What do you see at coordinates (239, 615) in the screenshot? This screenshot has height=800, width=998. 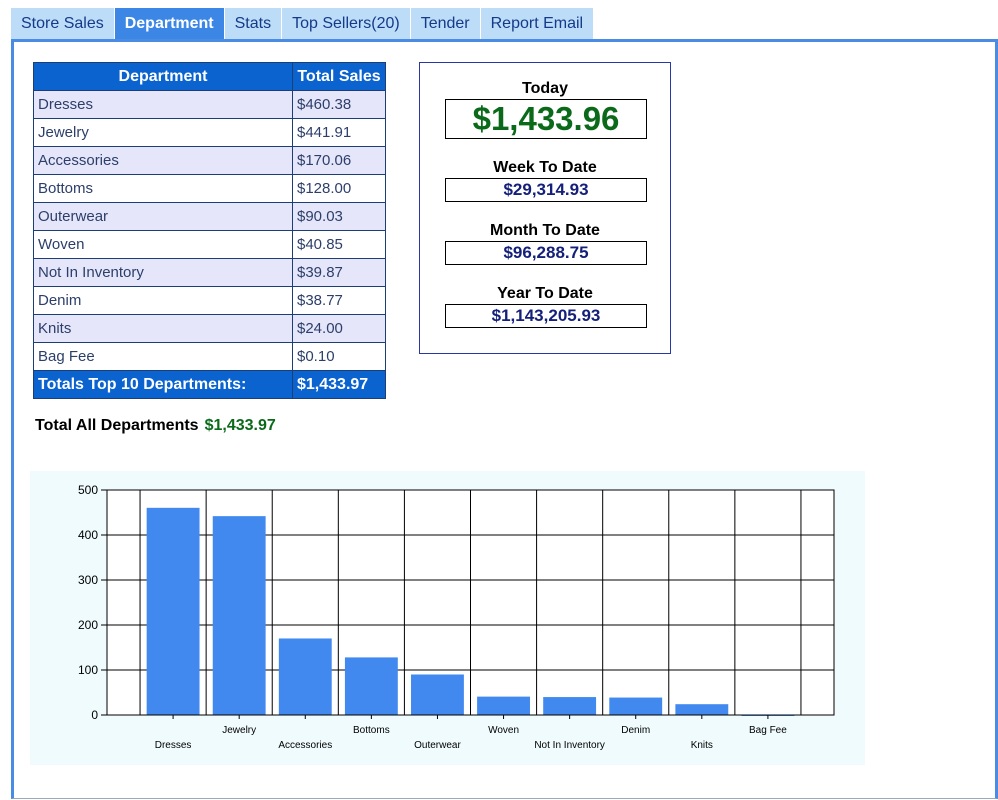 I see `bar-jewelry` at bounding box center [239, 615].